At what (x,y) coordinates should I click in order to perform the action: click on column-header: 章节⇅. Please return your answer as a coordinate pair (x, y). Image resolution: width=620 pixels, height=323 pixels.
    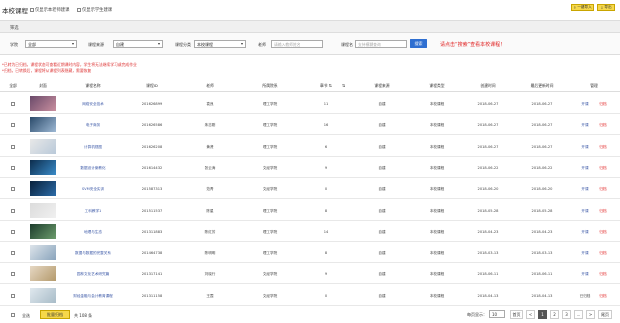
    Looking at the image, I should click on (326, 86).